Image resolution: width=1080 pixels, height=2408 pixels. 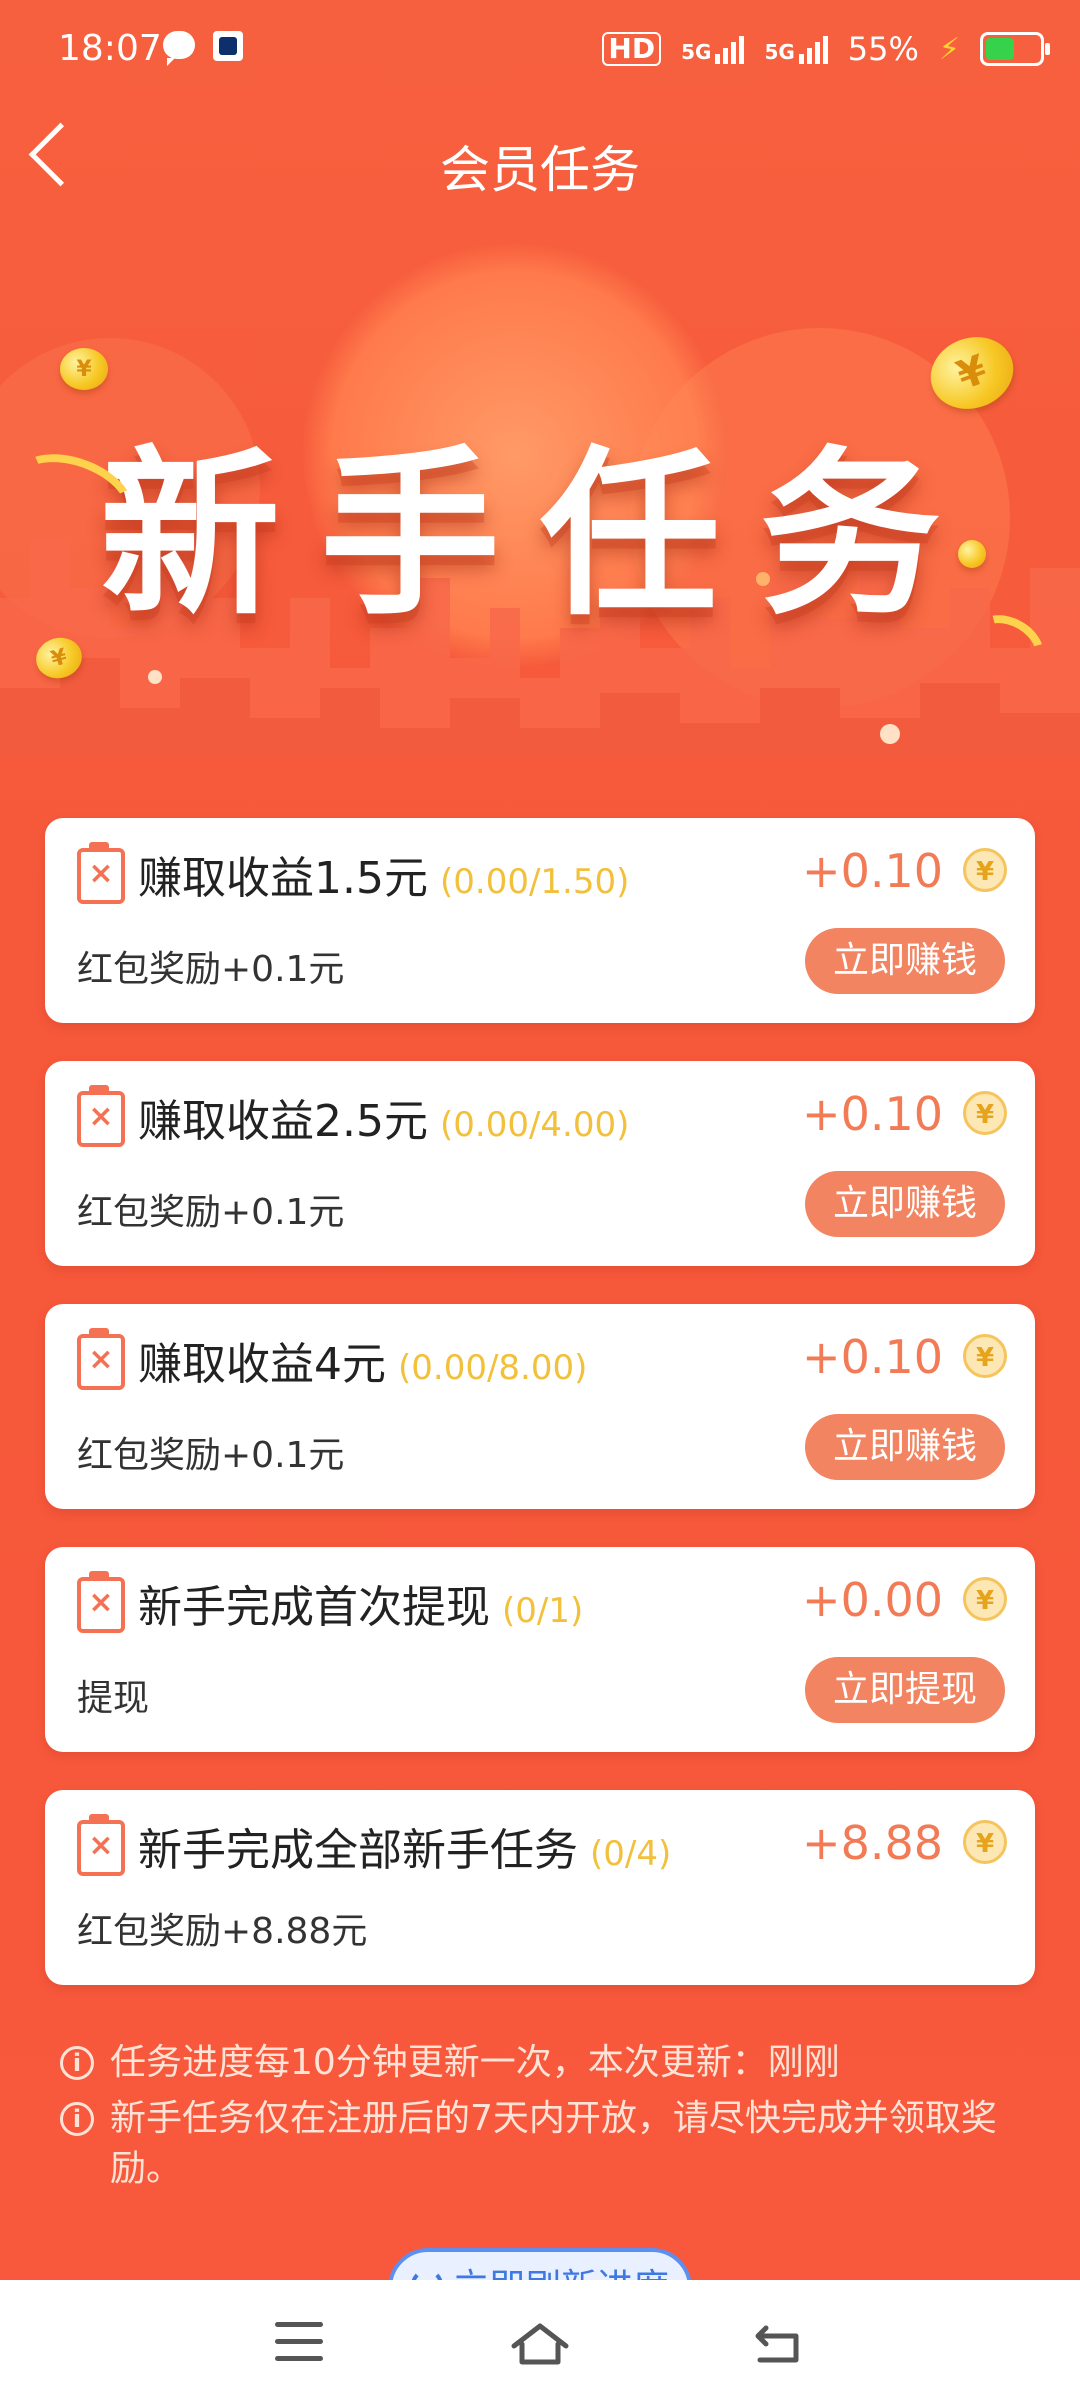 What do you see at coordinates (1015, 49) in the screenshot?
I see `battery-icon` at bounding box center [1015, 49].